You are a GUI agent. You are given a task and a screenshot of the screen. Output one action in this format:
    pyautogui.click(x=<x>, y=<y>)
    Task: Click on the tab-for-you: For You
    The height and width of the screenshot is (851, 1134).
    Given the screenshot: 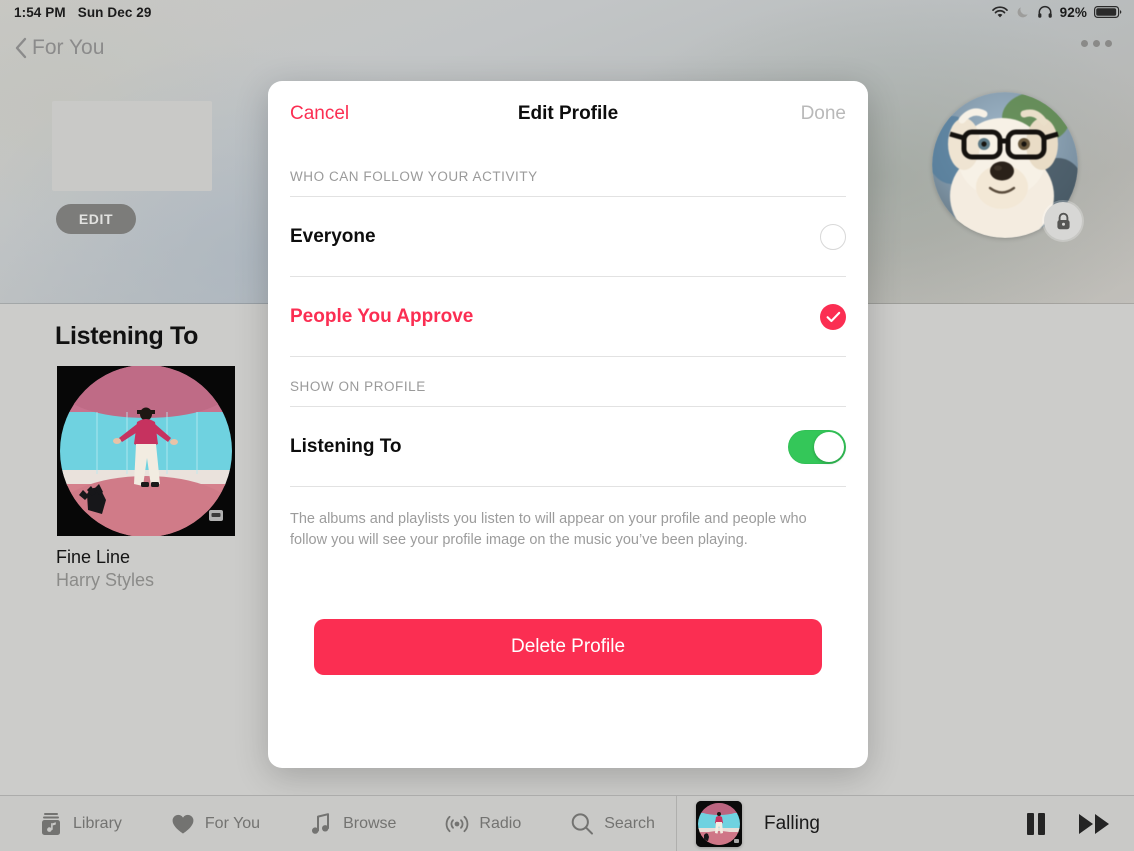 What is the action you would take?
    pyautogui.click(x=215, y=824)
    